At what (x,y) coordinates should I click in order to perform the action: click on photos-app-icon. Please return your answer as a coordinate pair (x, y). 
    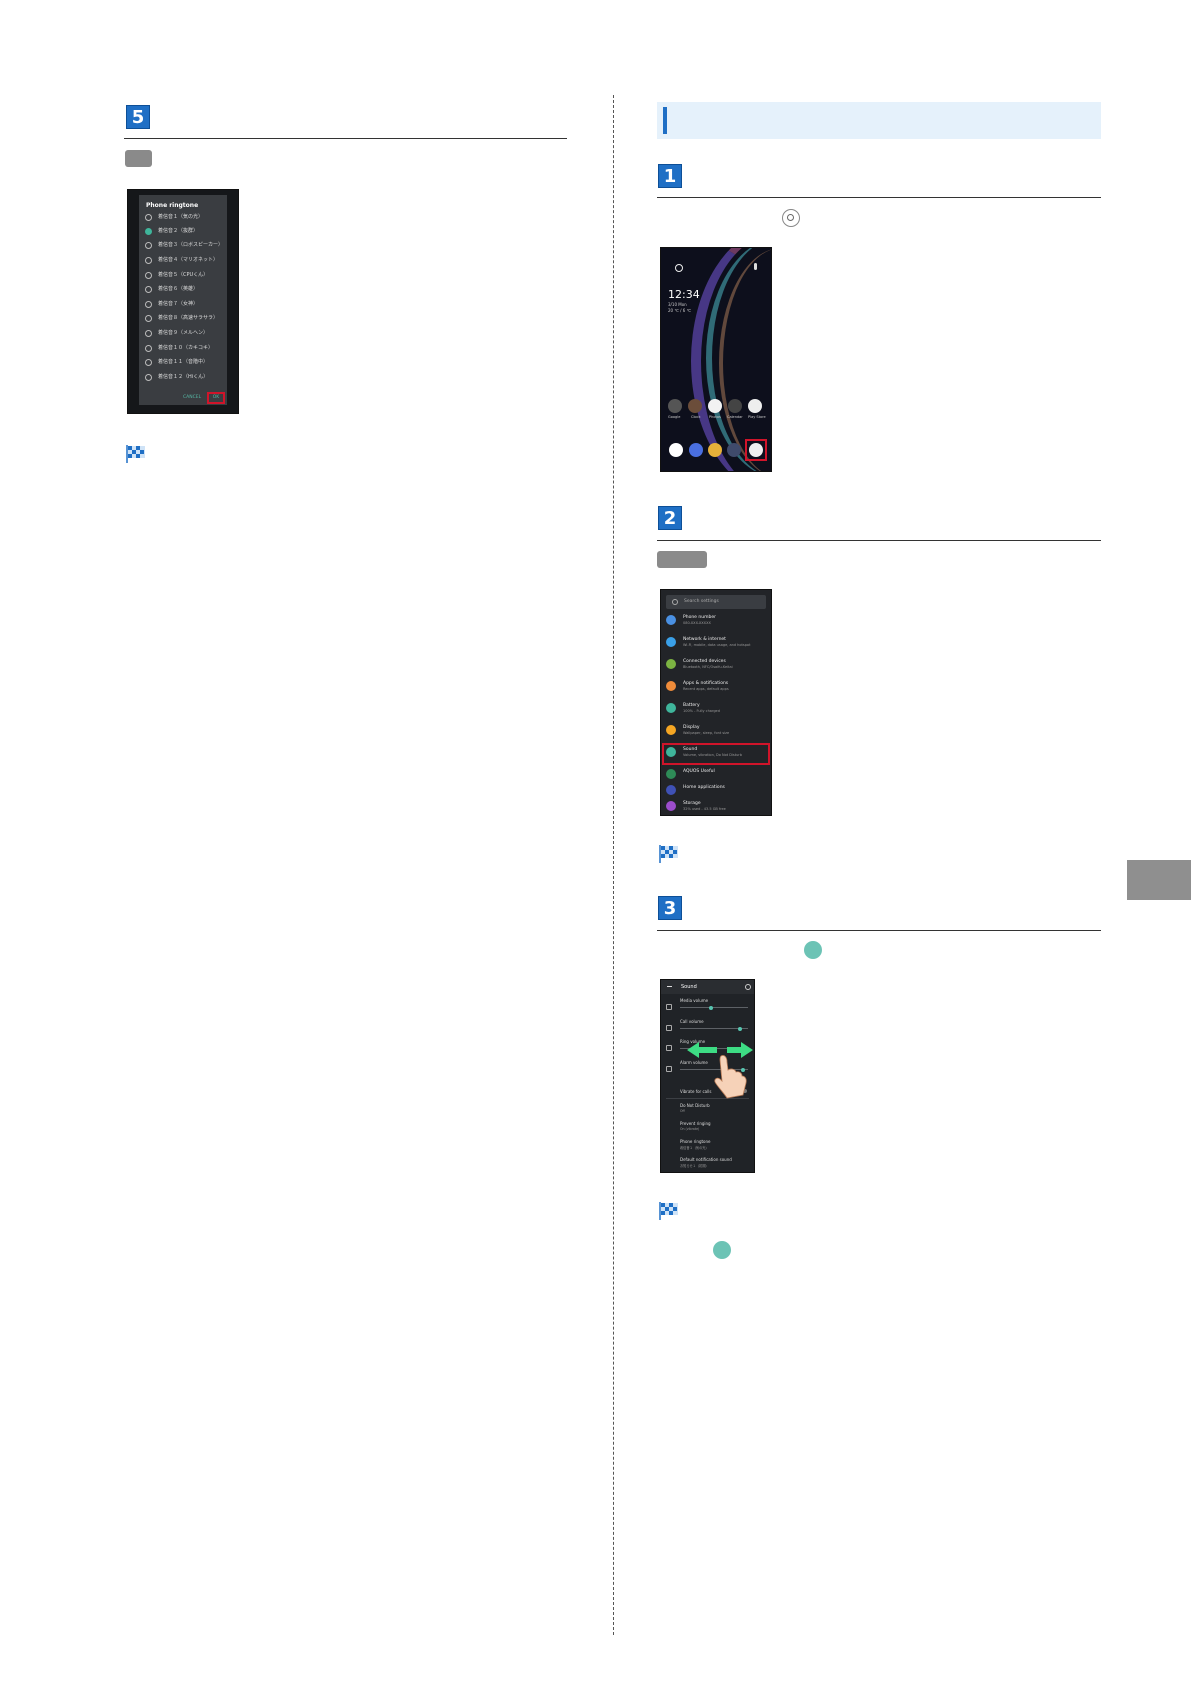
    Looking at the image, I should click on (715, 406).